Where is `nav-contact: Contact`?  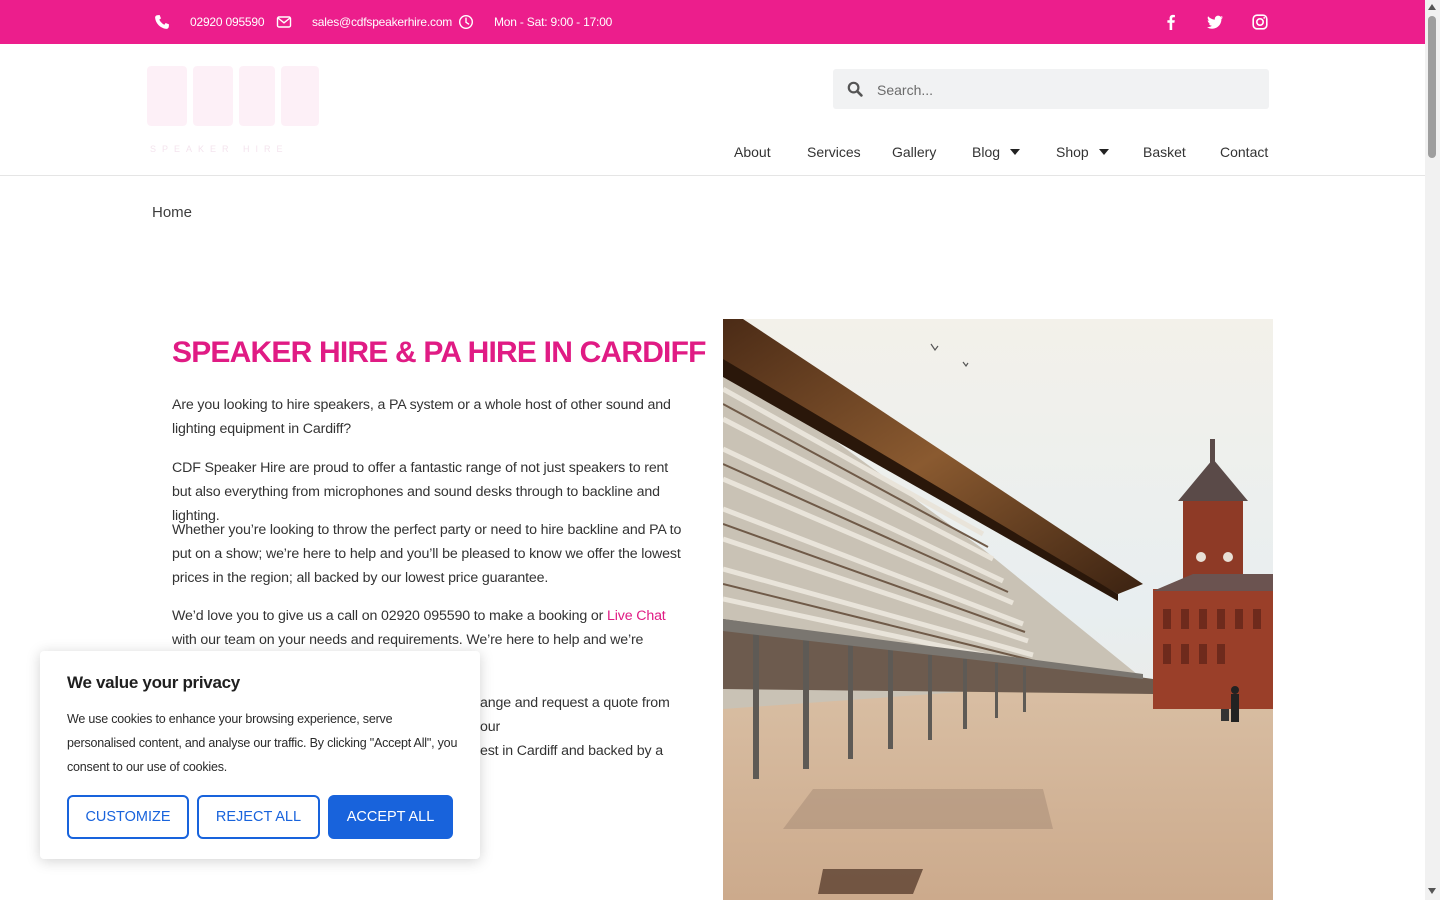
nav-contact: Contact is located at coordinates (1244, 152).